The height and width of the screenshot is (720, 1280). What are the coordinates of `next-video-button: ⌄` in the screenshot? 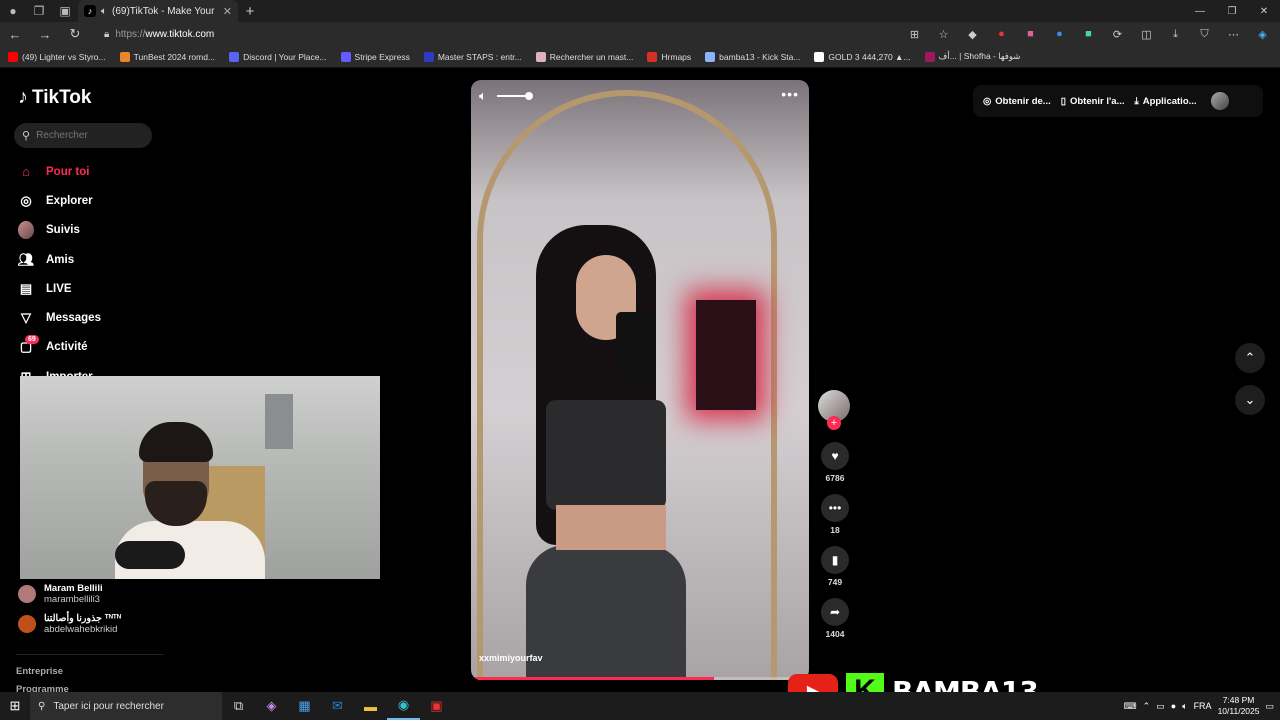 It's located at (1250, 400).